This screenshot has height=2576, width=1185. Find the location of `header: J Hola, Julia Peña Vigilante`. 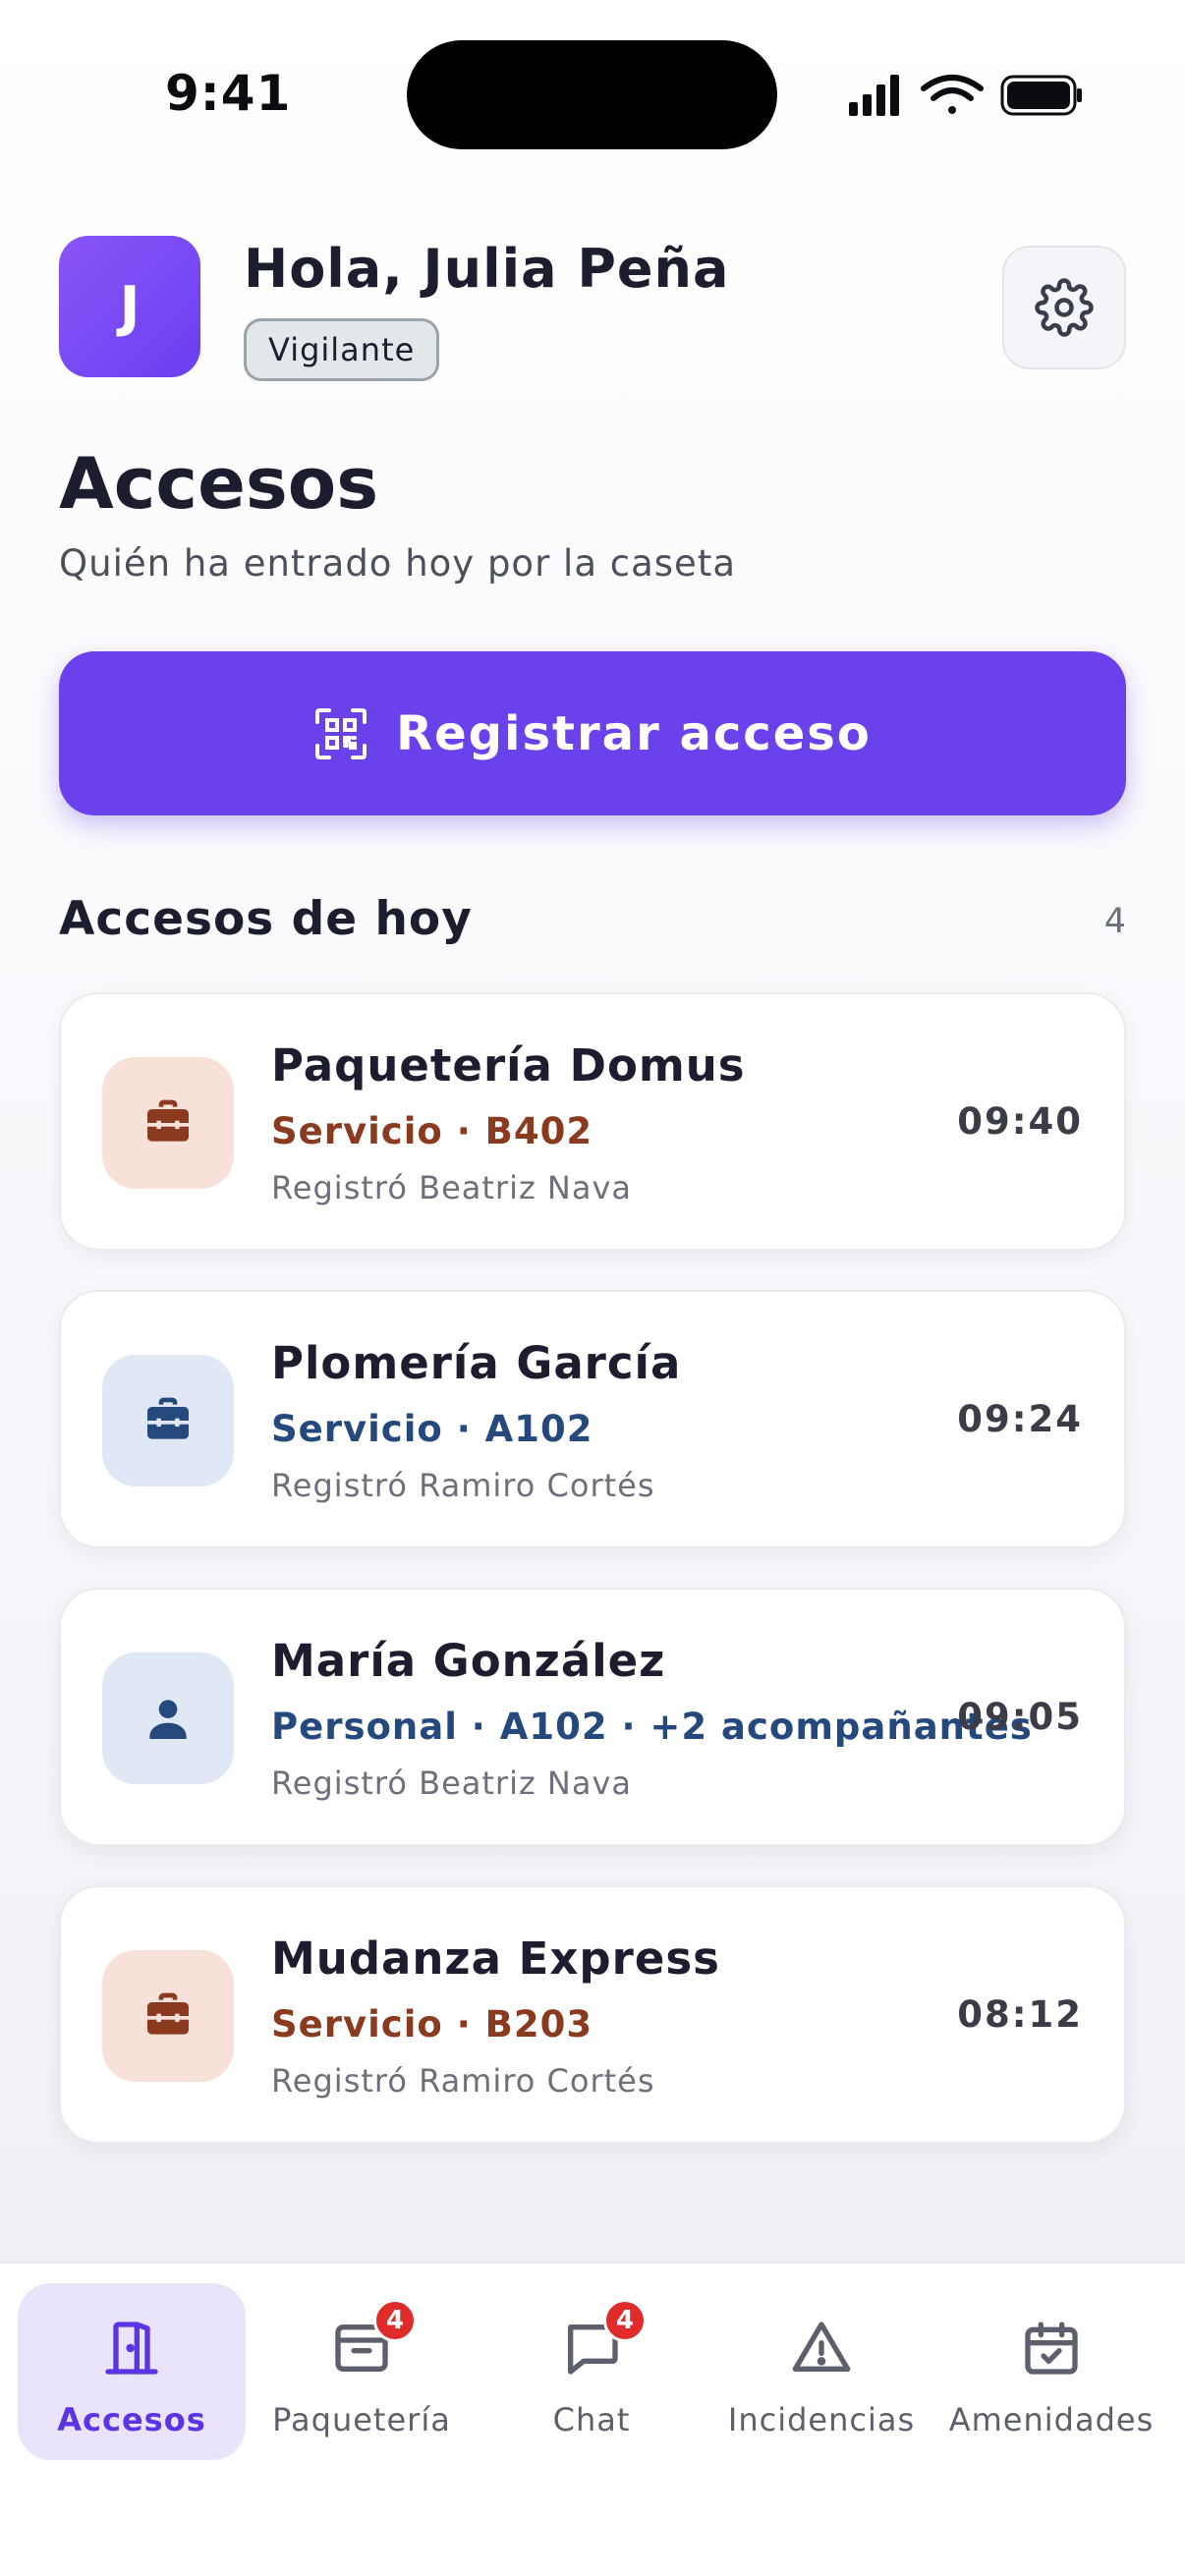

header: J Hola, Julia Peña Vigilante is located at coordinates (592, 309).